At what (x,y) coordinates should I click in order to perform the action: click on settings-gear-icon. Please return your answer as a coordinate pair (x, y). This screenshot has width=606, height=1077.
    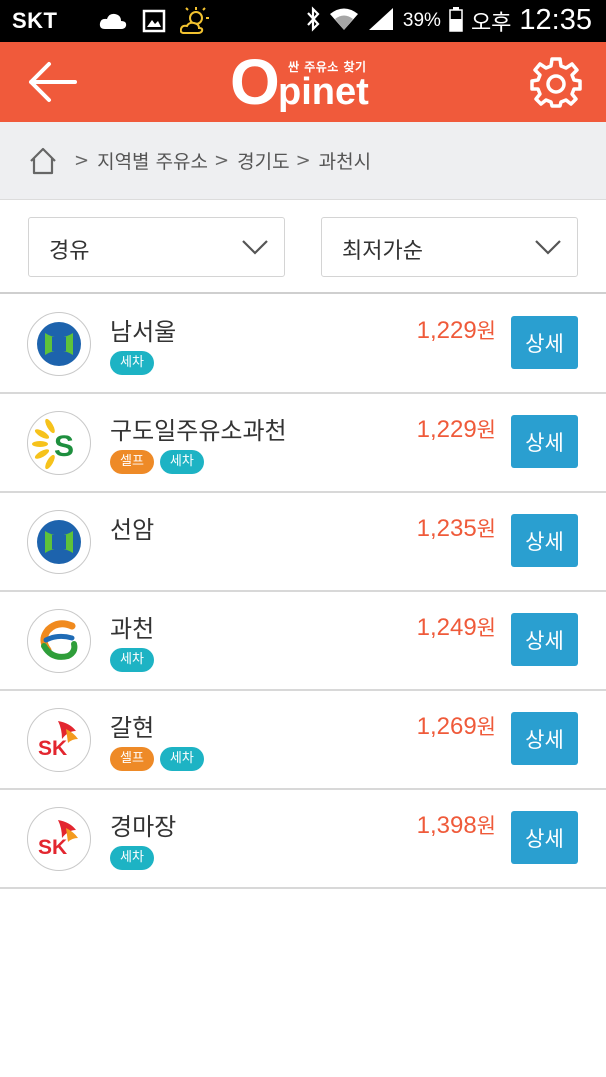
    Looking at the image, I should click on (556, 82).